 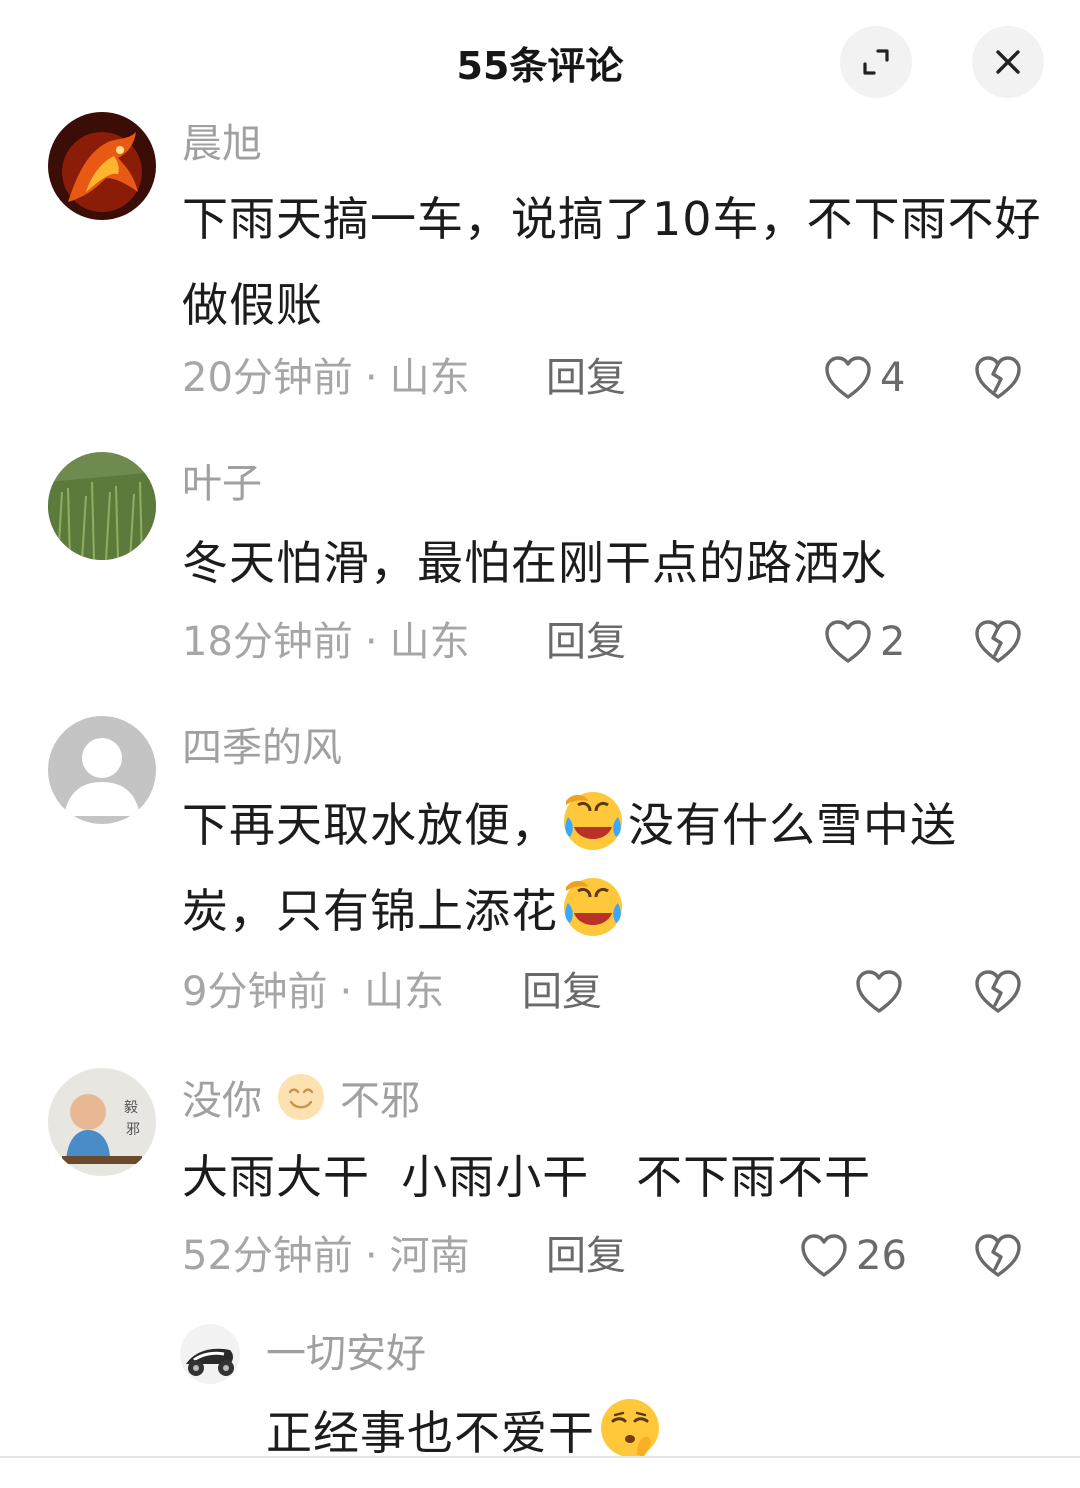 What do you see at coordinates (540, 66) in the screenshot?
I see `comments-count-title: 55条评论` at bounding box center [540, 66].